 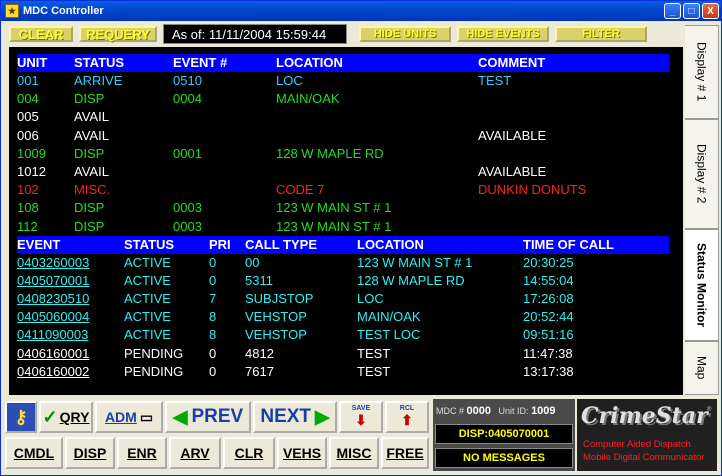 I want to click on hide-events-button: HIDE EVENTS, so click(x=503, y=34).